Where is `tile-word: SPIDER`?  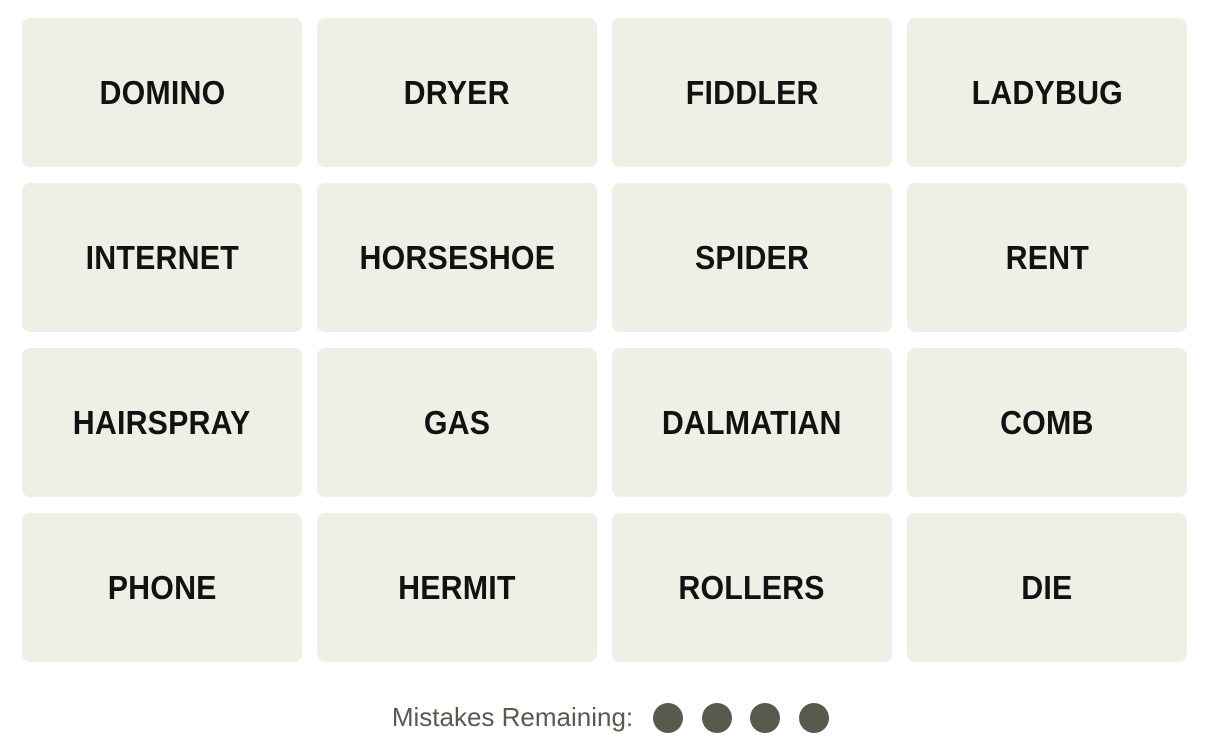 tile-word: SPIDER is located at coordinates (752, 257).